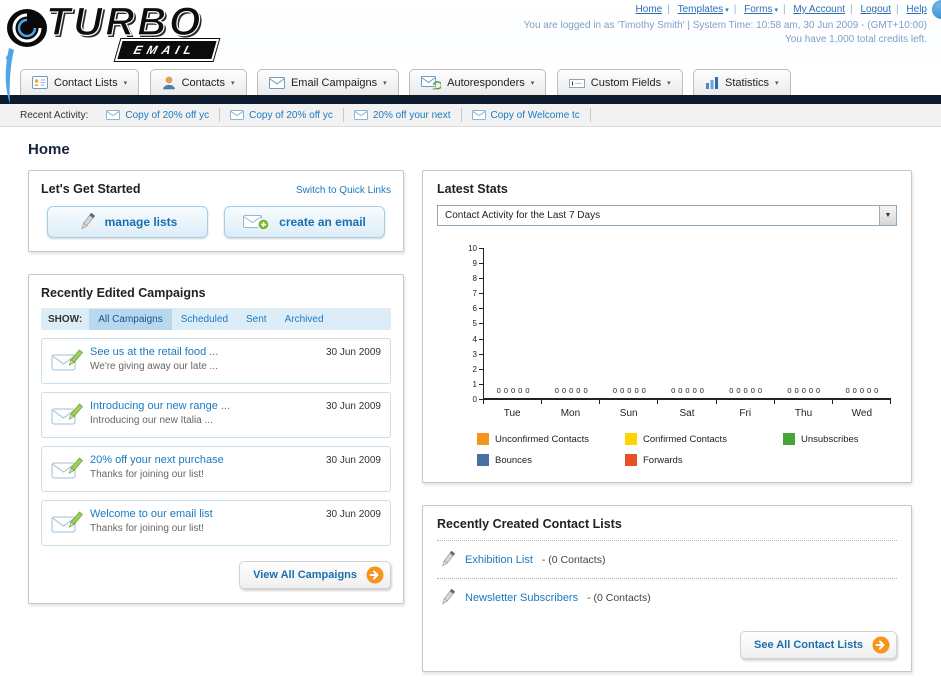 This screenshot has width=941, height=683. What do you see at coordinates (499, 560) in the screenshot?
I see `contact-list-name-link: Exhibition List` at bounding box center [499, 560].